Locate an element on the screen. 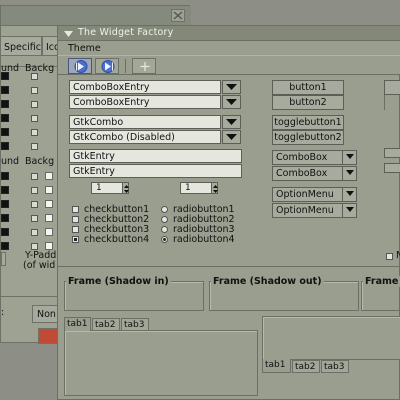  togglebutton2: togglebutton2 is located at coordinates (308, 137).